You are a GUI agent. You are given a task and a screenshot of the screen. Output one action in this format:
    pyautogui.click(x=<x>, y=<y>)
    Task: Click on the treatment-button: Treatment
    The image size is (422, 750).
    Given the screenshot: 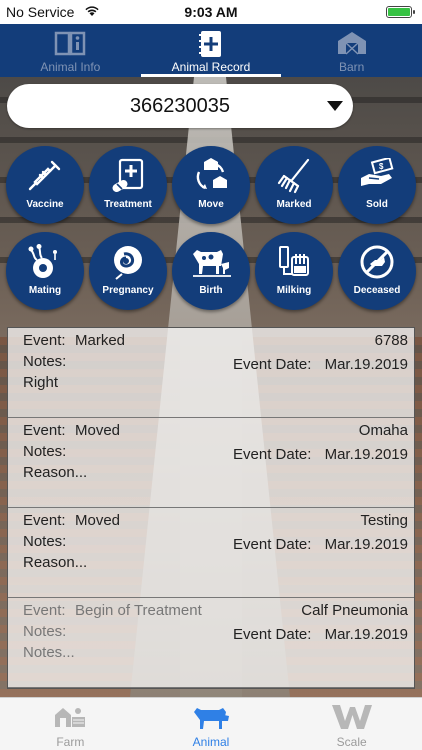 What is the action you would take?
    pyautogui.click(x=128, y=185)
    